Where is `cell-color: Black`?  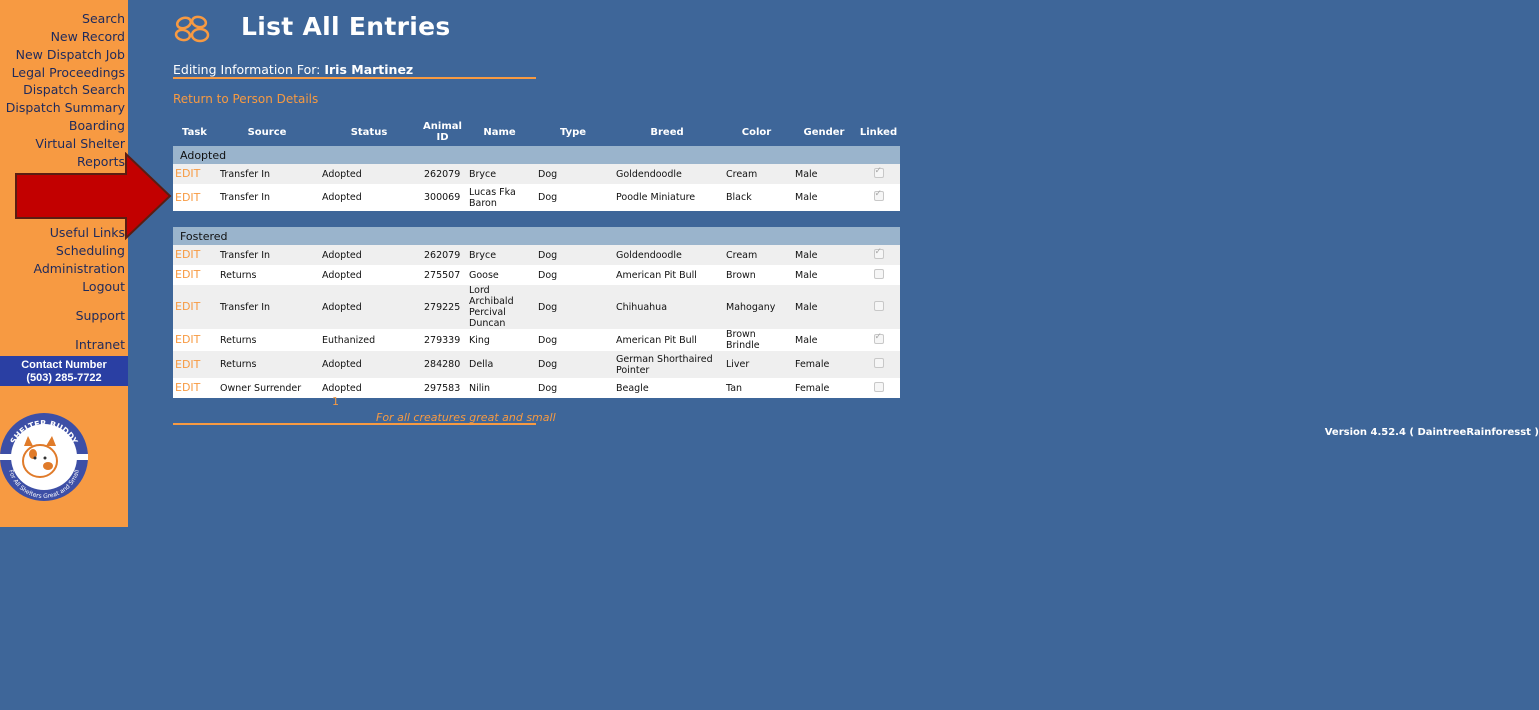
cell-color: Black is located at coordinates (756, 197).